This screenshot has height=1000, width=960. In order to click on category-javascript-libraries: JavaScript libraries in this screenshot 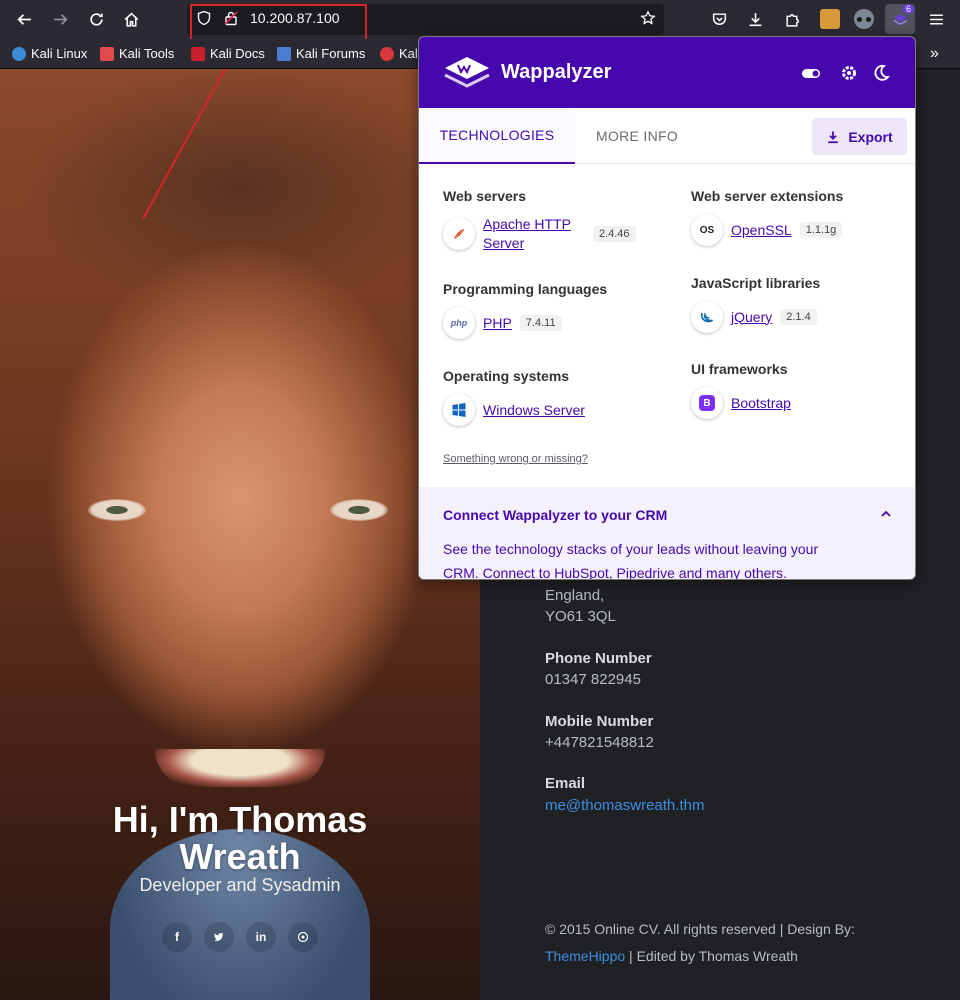, I will do `click(756, 283)`.